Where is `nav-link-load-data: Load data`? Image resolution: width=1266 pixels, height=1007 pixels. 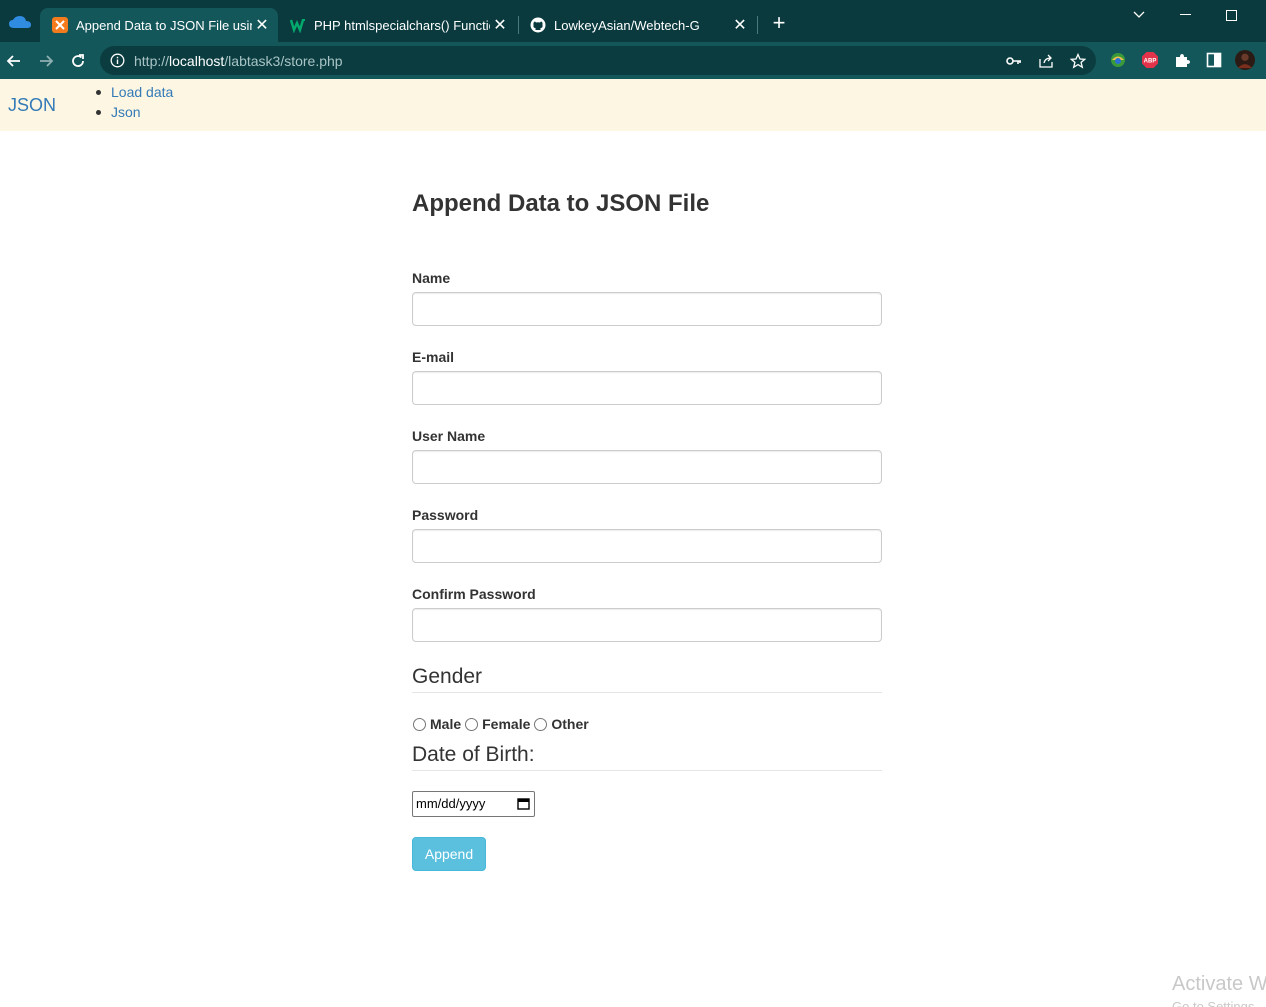 nav-link-load-data: Load data is located at coordinates (133, 92).